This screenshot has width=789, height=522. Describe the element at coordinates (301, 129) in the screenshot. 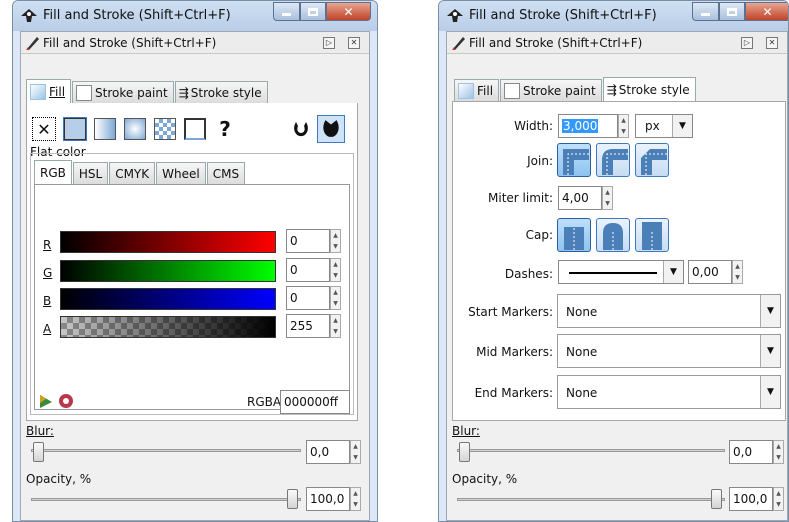

I see `fill-rule-evenodd-button` at that location.